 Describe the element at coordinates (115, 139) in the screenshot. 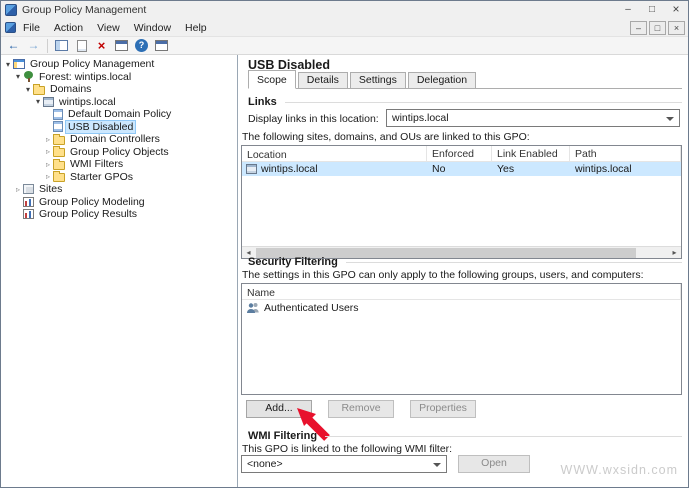

I see `tree-item-label: Domain Controllers` at that location.